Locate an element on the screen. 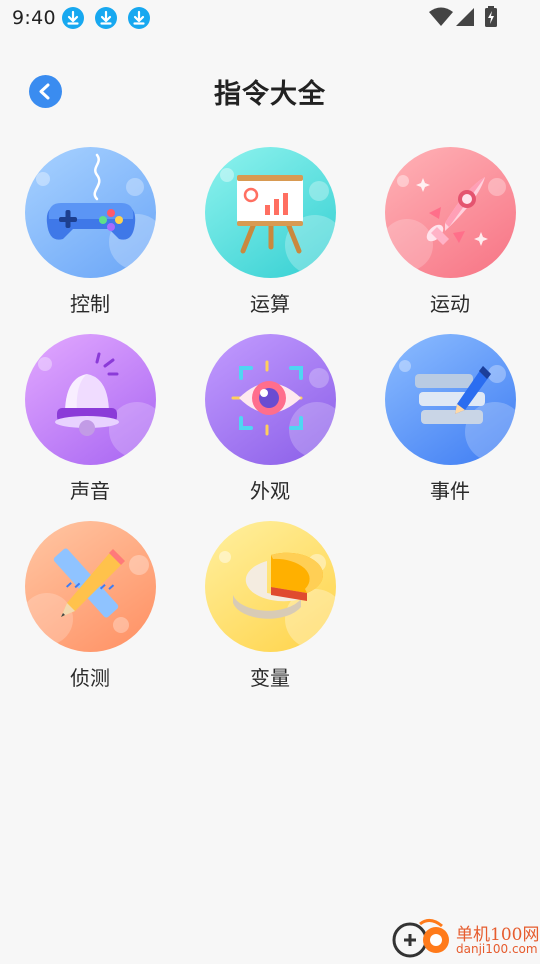 Image resolution: width=540 pixels, height=964 pixels. category-label: 控制 is located at coordinates (90, 304).